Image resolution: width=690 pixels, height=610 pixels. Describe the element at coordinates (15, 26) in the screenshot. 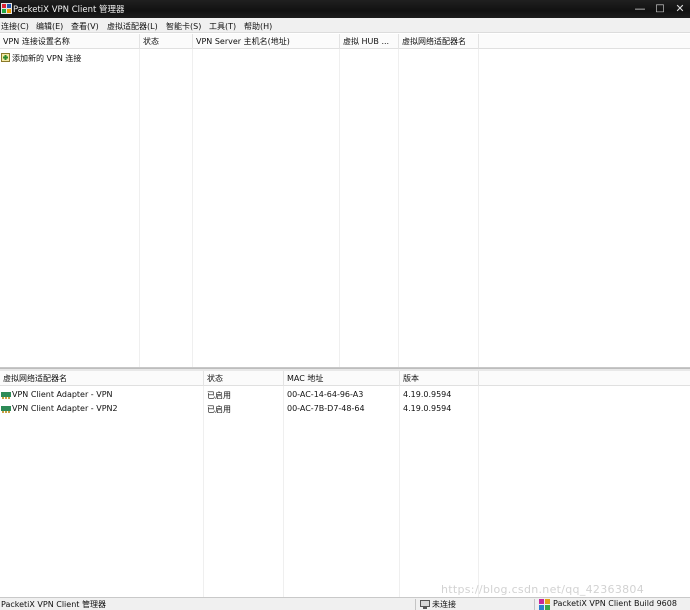

I see `menu-connect: 连接(C)` at that location.